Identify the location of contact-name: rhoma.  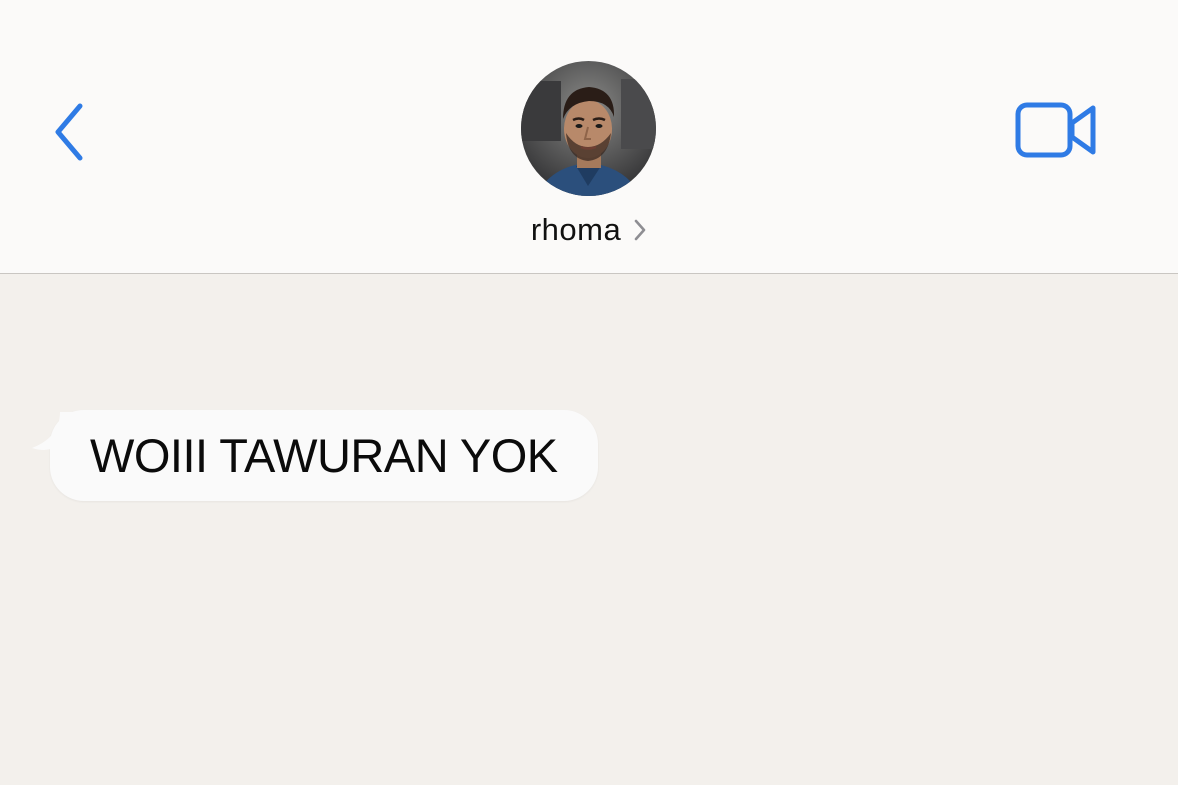
(576, 229).